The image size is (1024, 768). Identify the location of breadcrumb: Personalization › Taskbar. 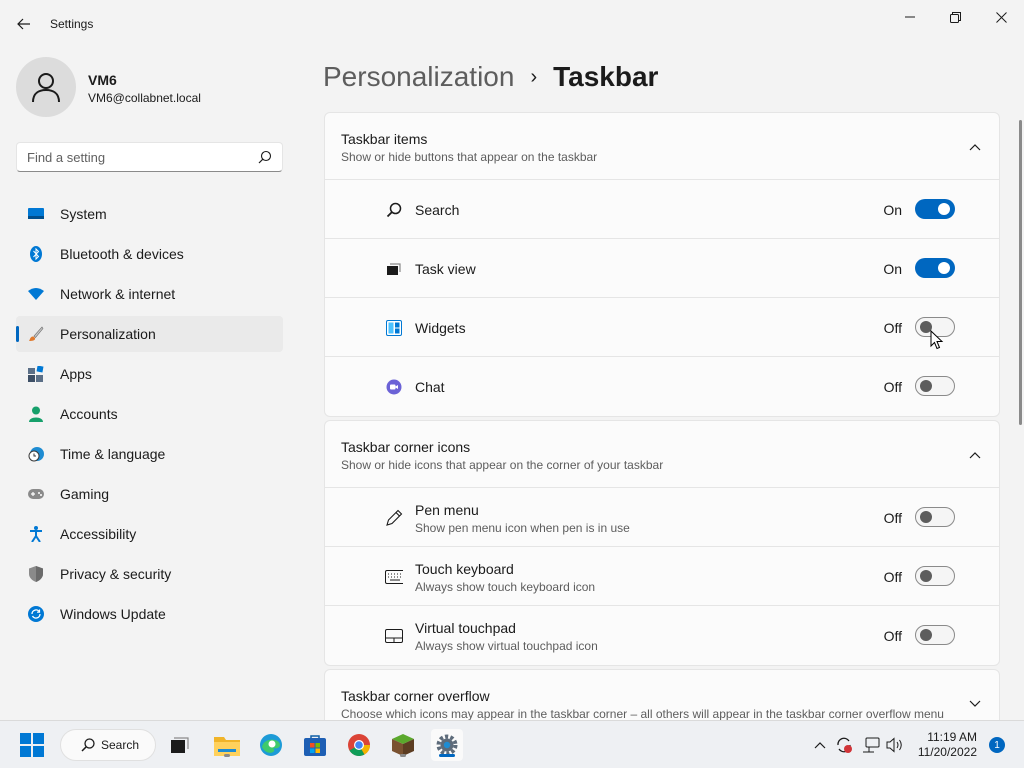
(490, 77).